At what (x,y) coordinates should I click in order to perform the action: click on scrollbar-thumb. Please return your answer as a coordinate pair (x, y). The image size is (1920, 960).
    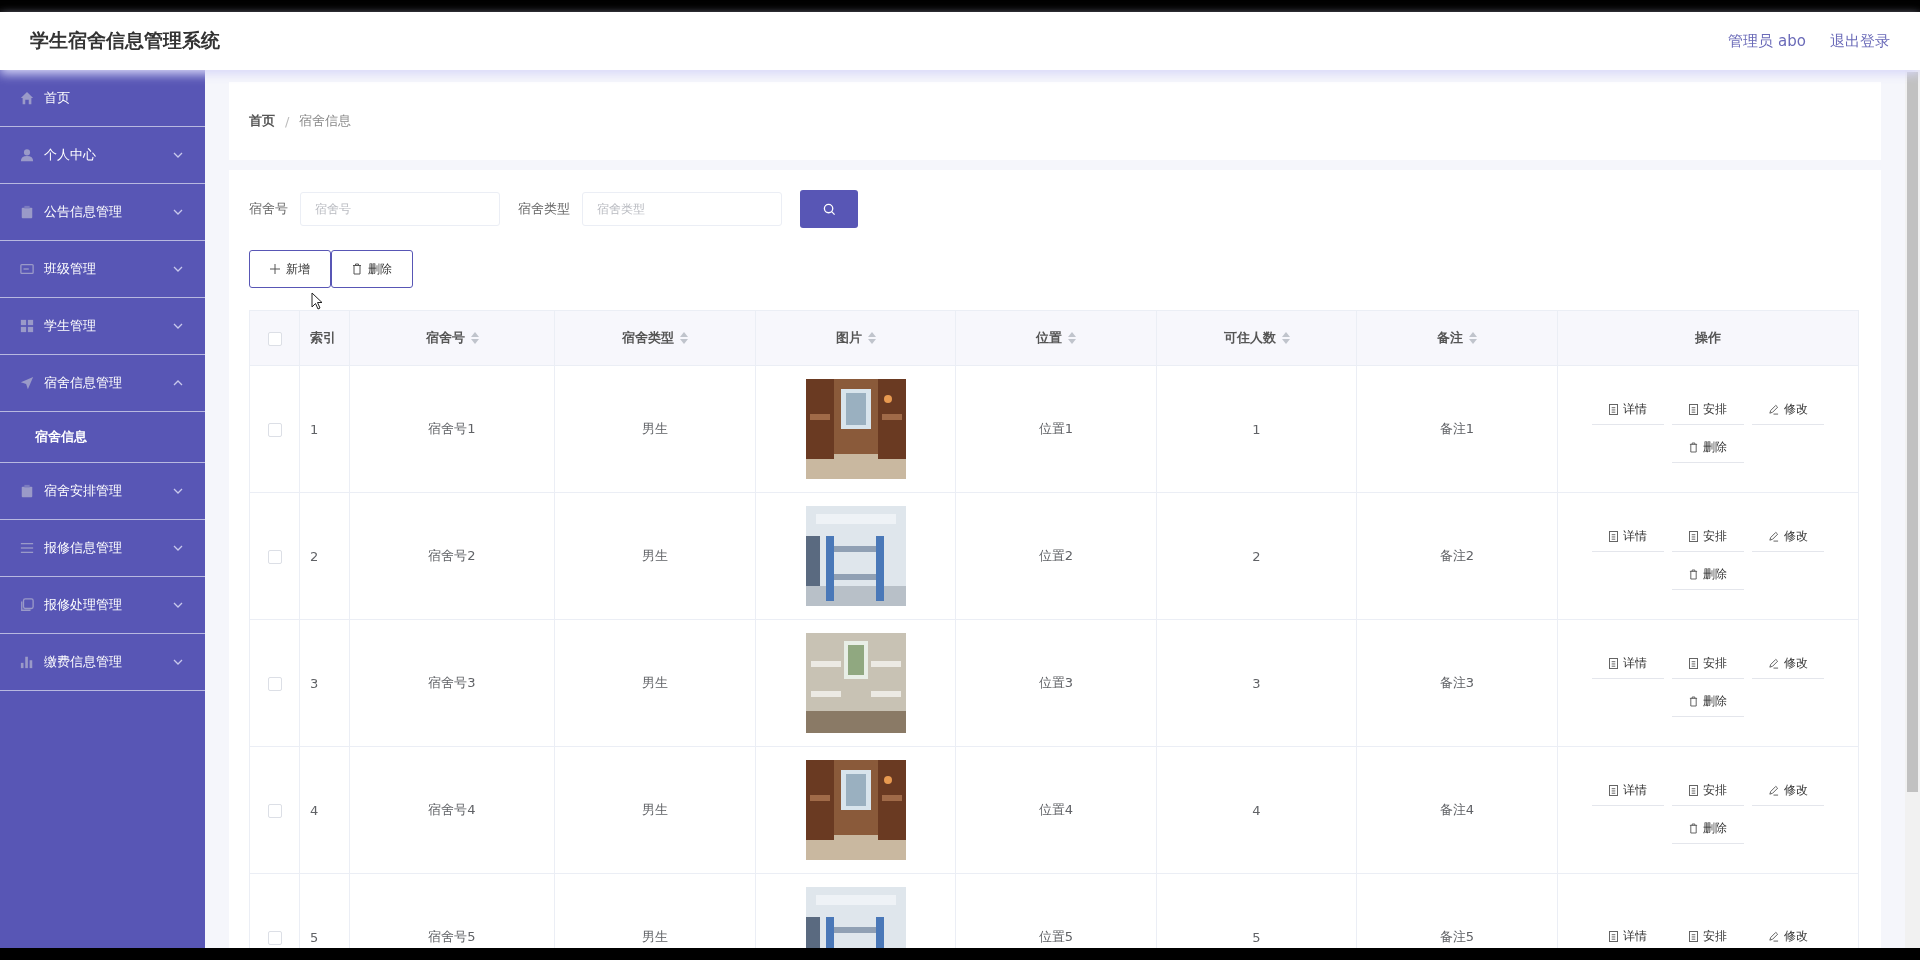
    Looking at the image, I should click on (1912, 432).